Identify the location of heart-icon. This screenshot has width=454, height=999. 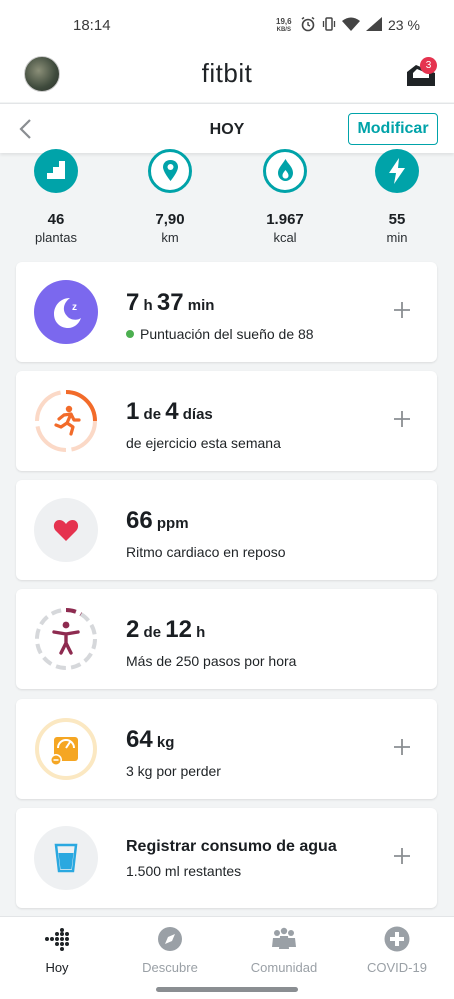
(66, 530).